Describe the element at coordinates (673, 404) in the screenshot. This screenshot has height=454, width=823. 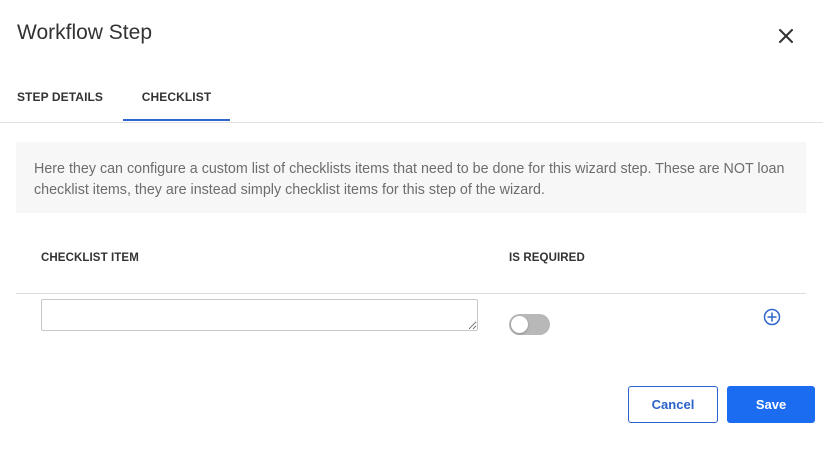
I see `cancel-button: Cancel` at that location.